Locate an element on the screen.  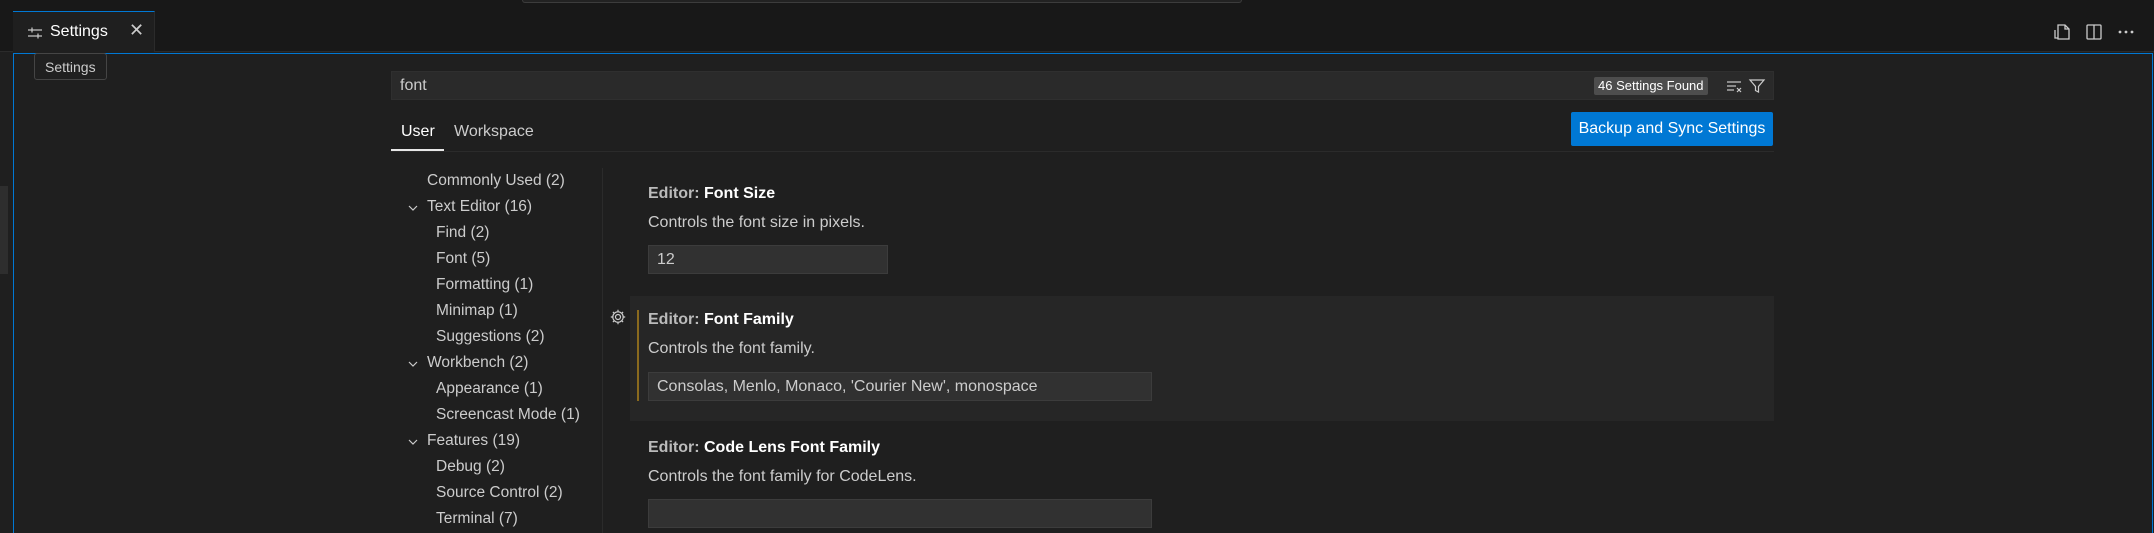
code-lens-font-family-input is located at coordinates (900, 513).